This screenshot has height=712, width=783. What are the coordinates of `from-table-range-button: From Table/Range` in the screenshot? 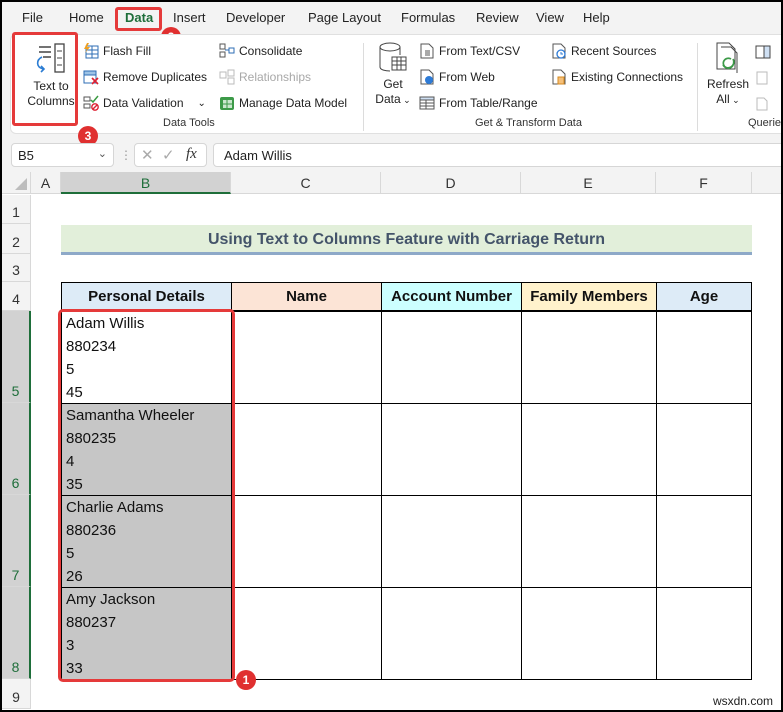 It's located at (478, 103).